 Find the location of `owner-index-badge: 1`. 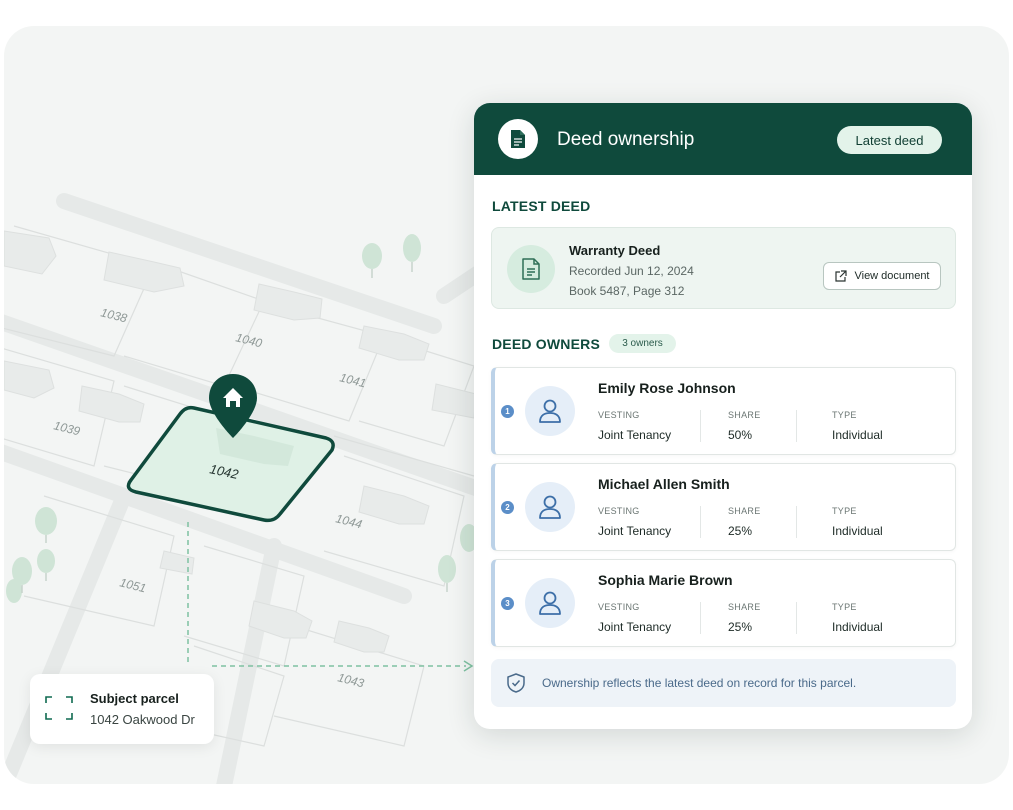

owner-index-badge: 1 is located at coordinates (507, 411).